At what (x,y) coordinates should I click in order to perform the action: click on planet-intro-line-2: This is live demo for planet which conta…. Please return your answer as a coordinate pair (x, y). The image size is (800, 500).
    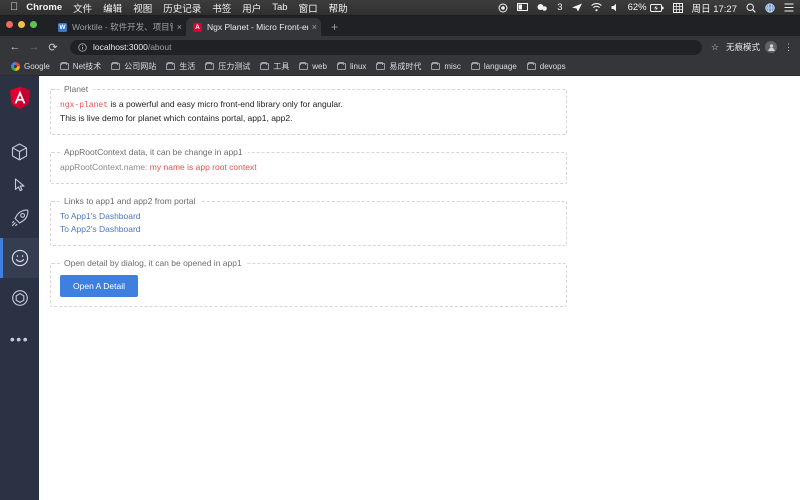
    Looking at the image, I should click on (176, 118).